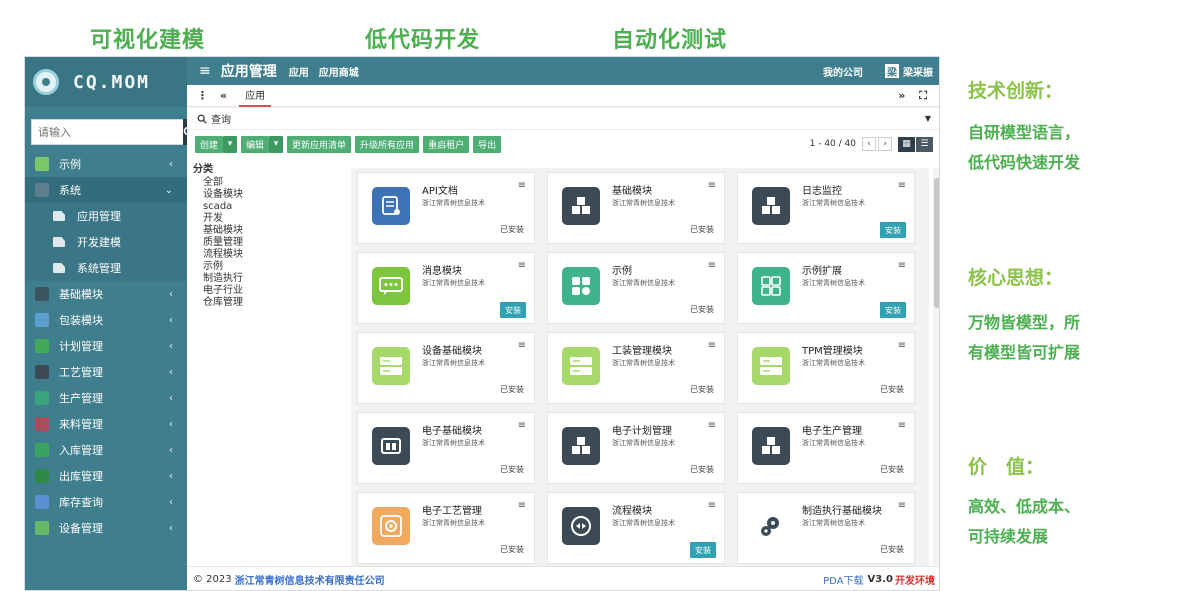  Describe the element at coordinates (843, 579) in the screenshot. I see `pda-download-link: PDA下载` at that location.